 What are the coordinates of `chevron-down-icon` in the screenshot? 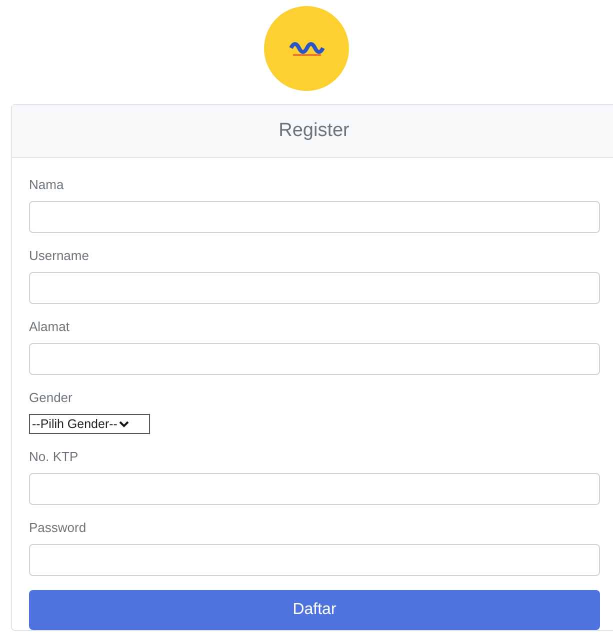 It's located at (124, 424).